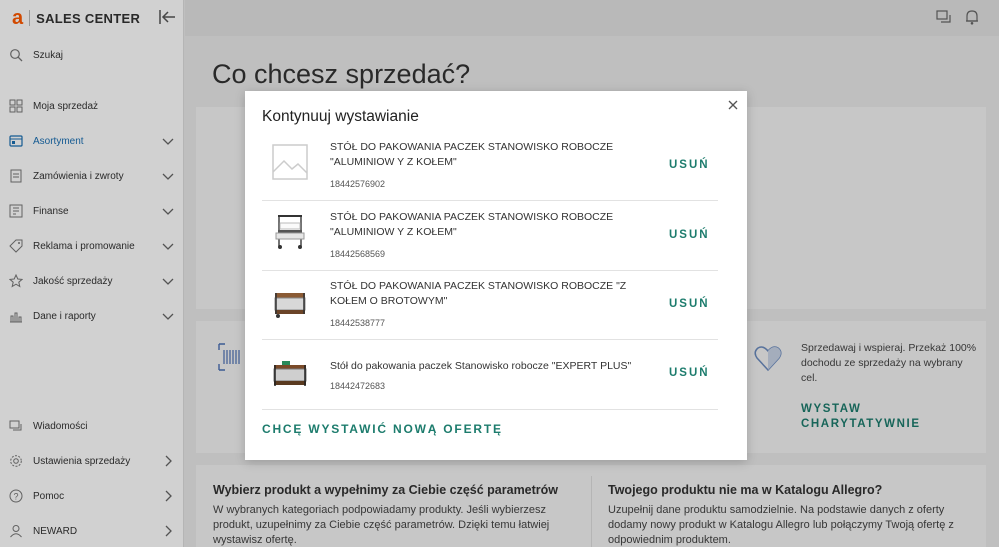 This screenshot has width=999, height=547. I want to click on offer-id: 18442568569, so click(358, 254).